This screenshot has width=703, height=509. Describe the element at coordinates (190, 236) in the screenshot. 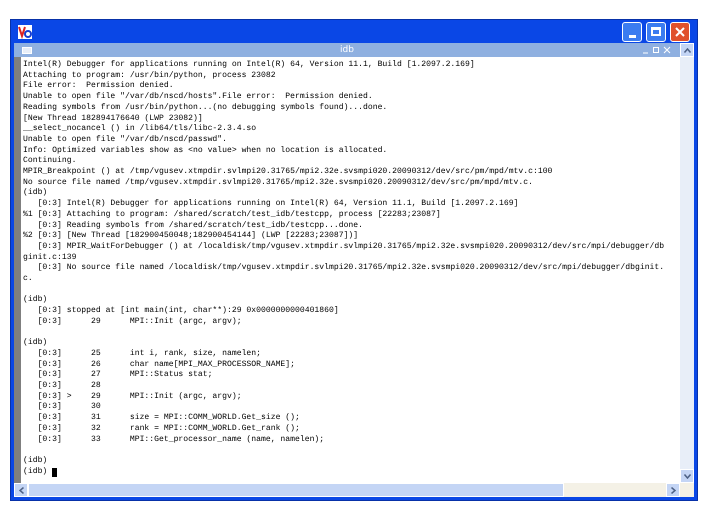

I see `console-line: %2 [0:3] [New Thread [182900450048;182900454144] (LWP [22283;23087])]` at that location.